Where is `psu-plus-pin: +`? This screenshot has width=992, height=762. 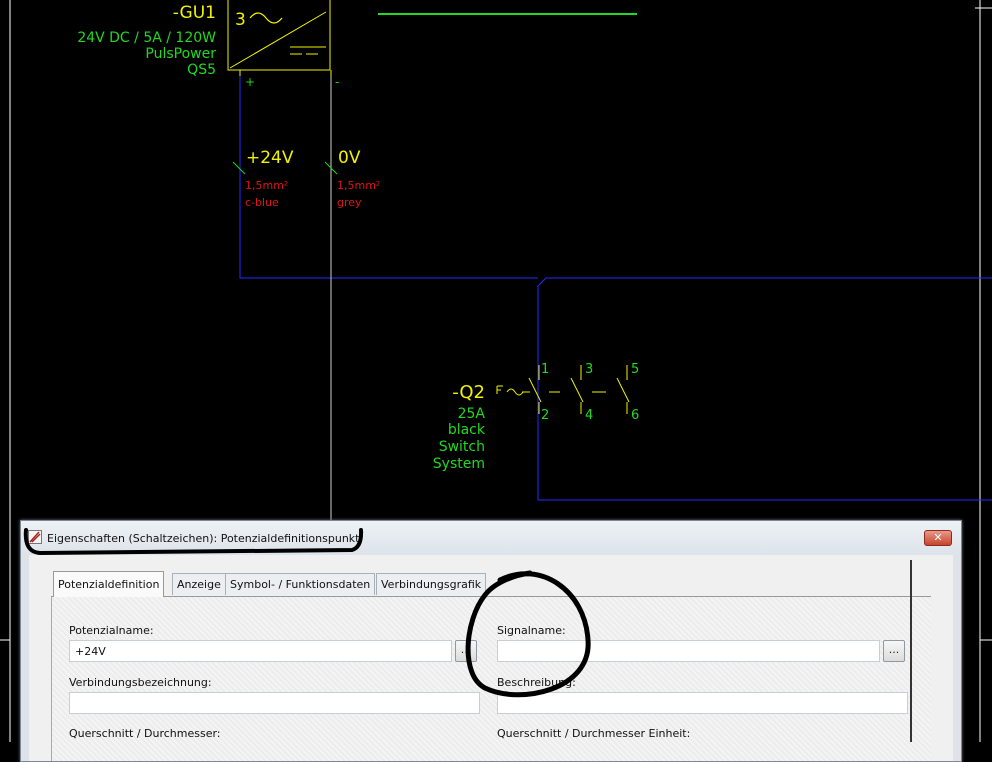
psu-plus-pin: + is located at coordinates (250, 82).